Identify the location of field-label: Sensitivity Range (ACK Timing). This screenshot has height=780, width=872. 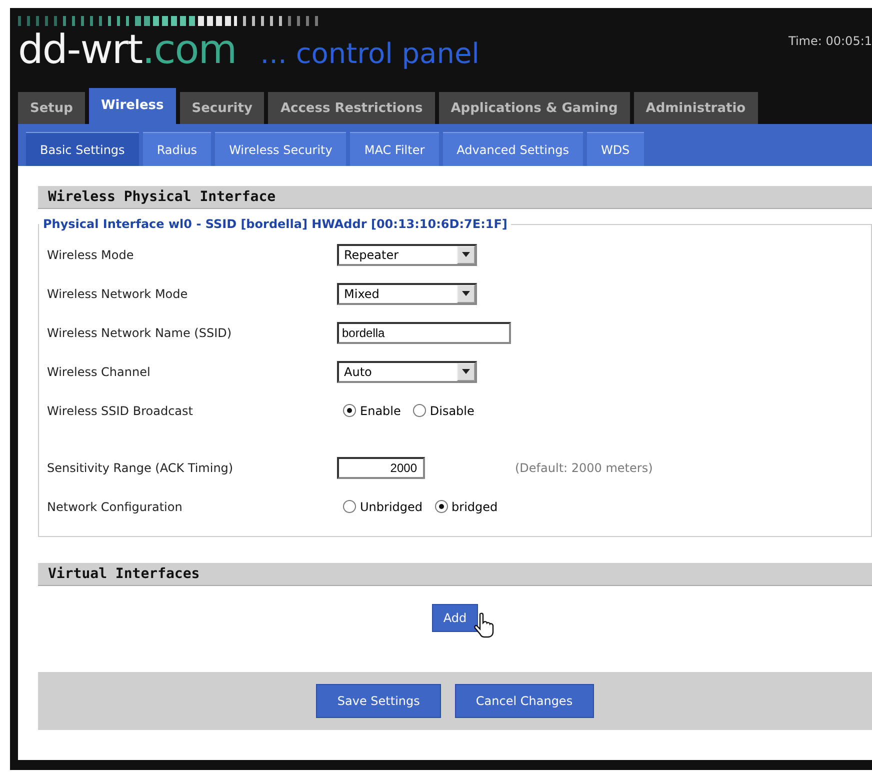
(140, 467).